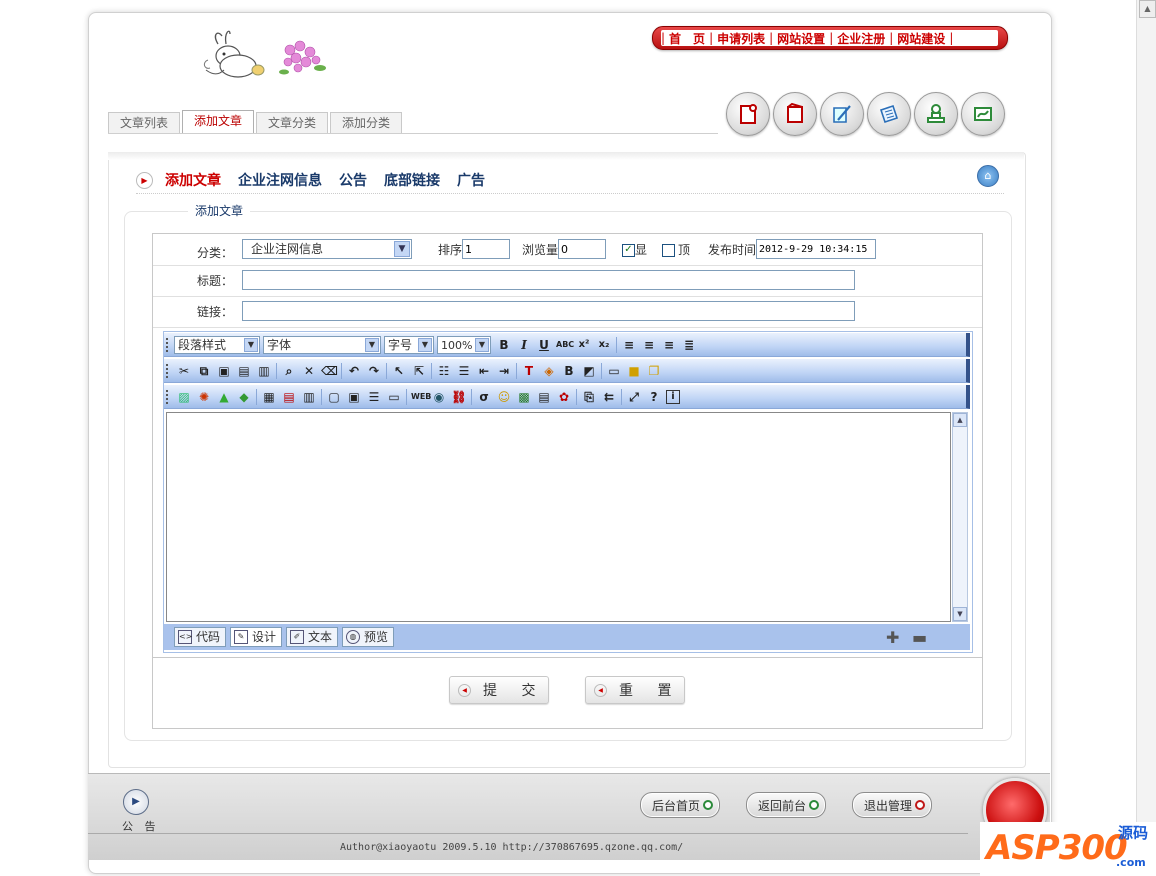 The width and height of the screenshot is (1156, 876). Describe the element at coordinates (464, 371) in the screenshot. I see `unordered-list-icon: ☰` at that location.